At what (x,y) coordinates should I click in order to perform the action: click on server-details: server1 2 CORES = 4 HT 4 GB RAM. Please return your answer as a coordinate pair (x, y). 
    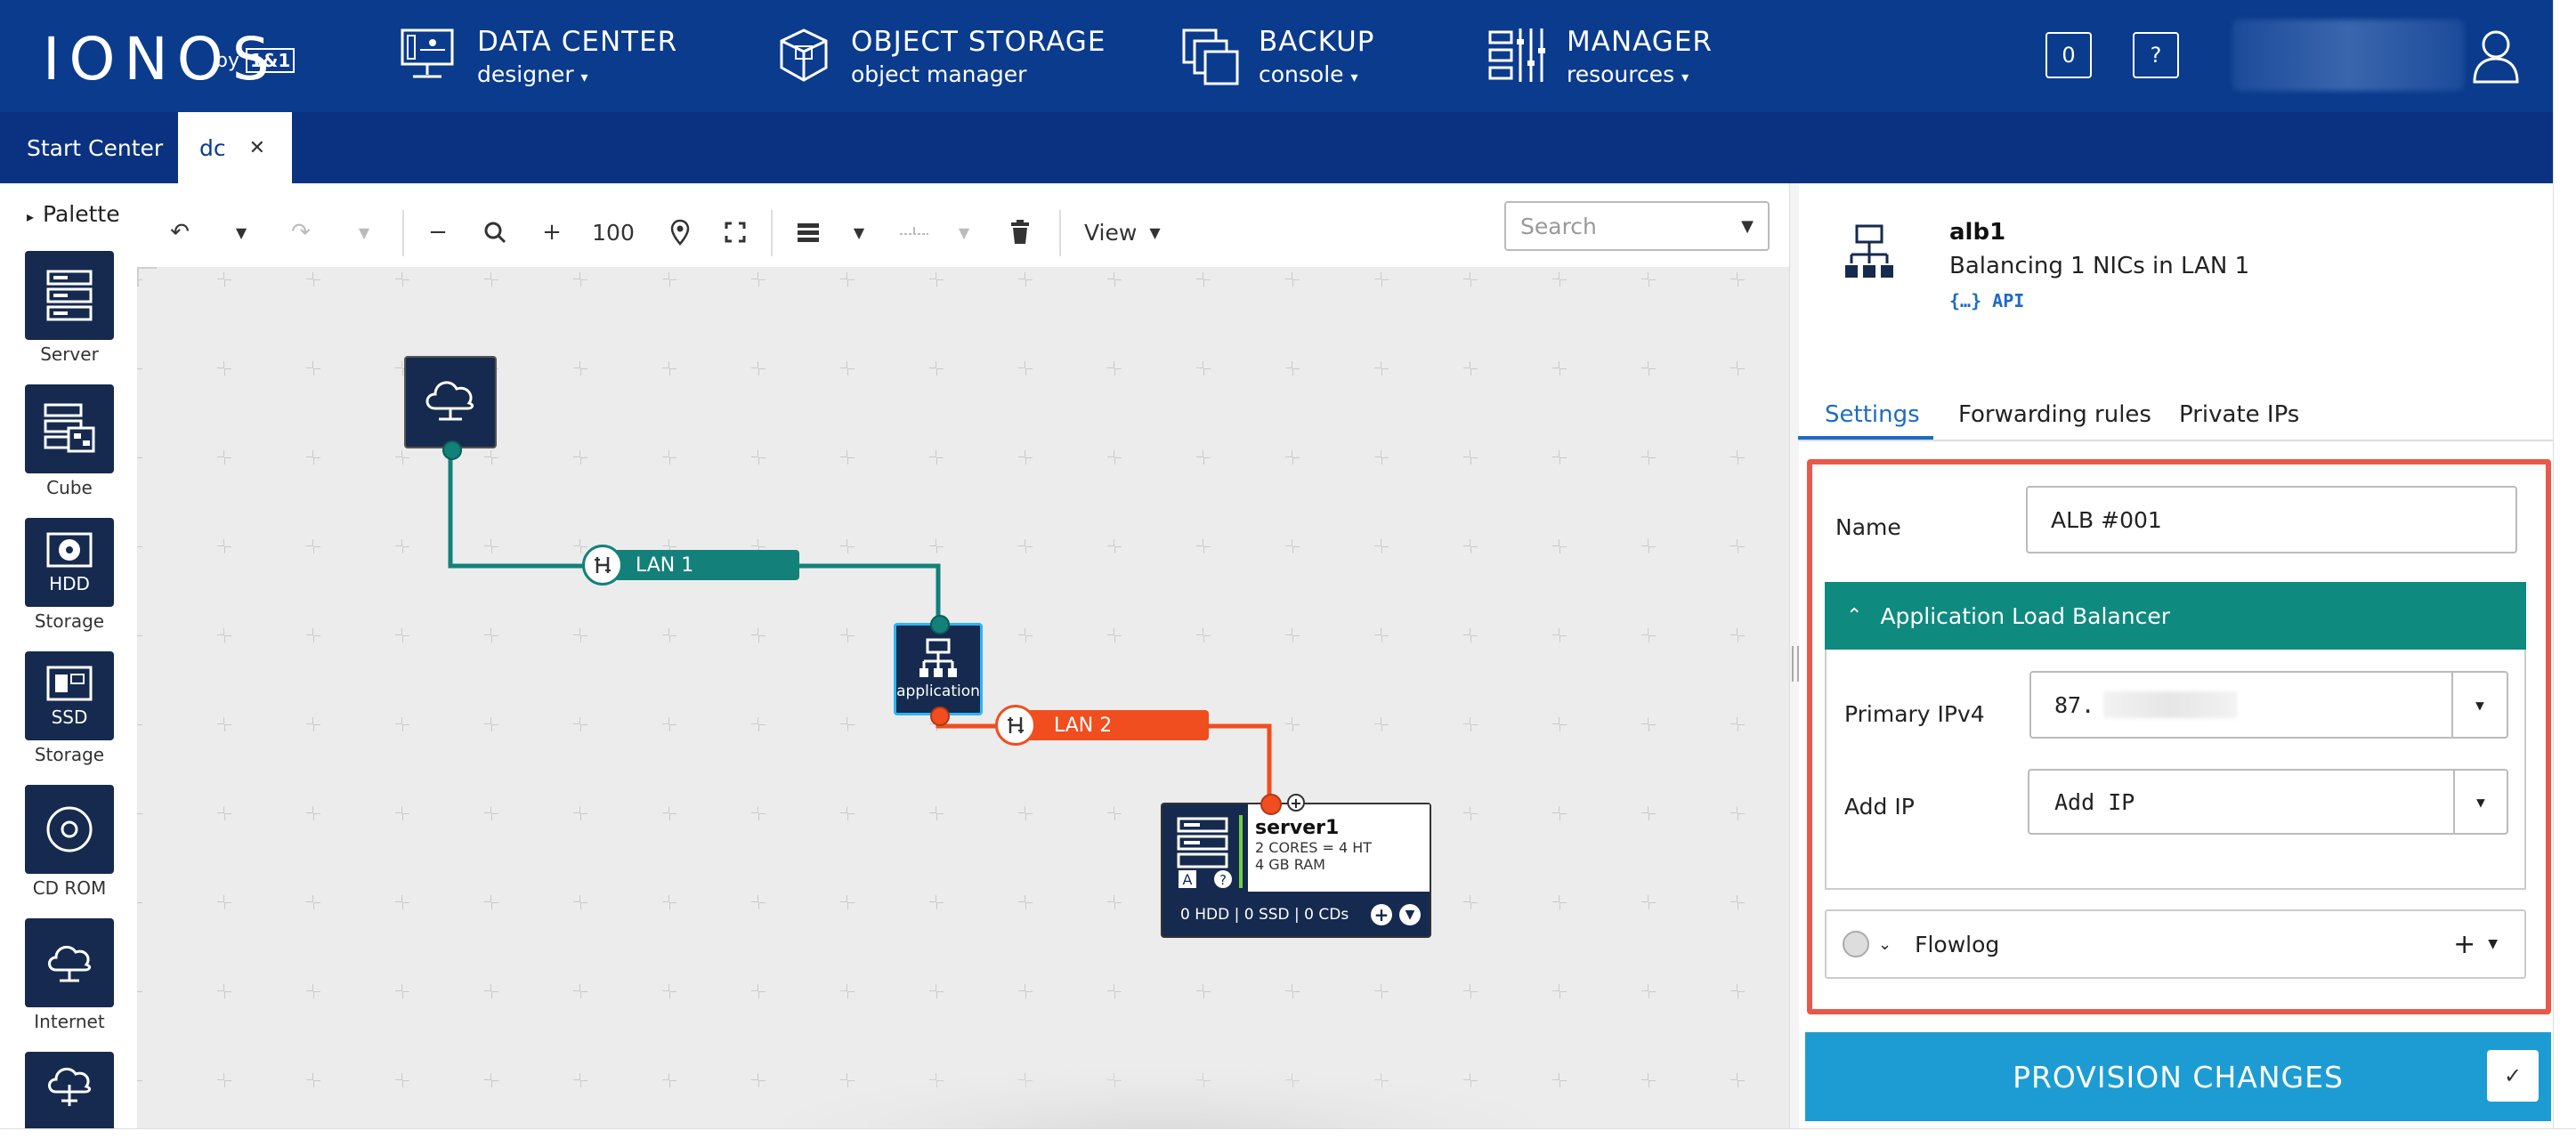
    Looking at the image, I should click on (1339, 848).